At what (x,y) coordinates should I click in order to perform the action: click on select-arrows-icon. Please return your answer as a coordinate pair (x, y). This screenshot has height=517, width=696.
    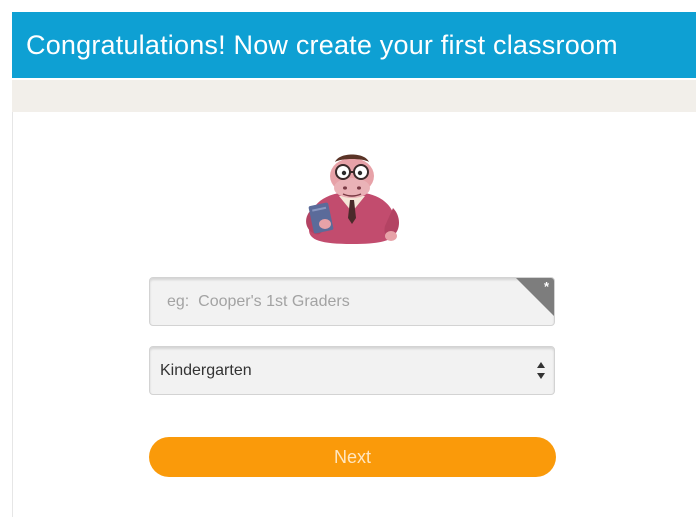
    Looking at the image, I should click on (541, 370).